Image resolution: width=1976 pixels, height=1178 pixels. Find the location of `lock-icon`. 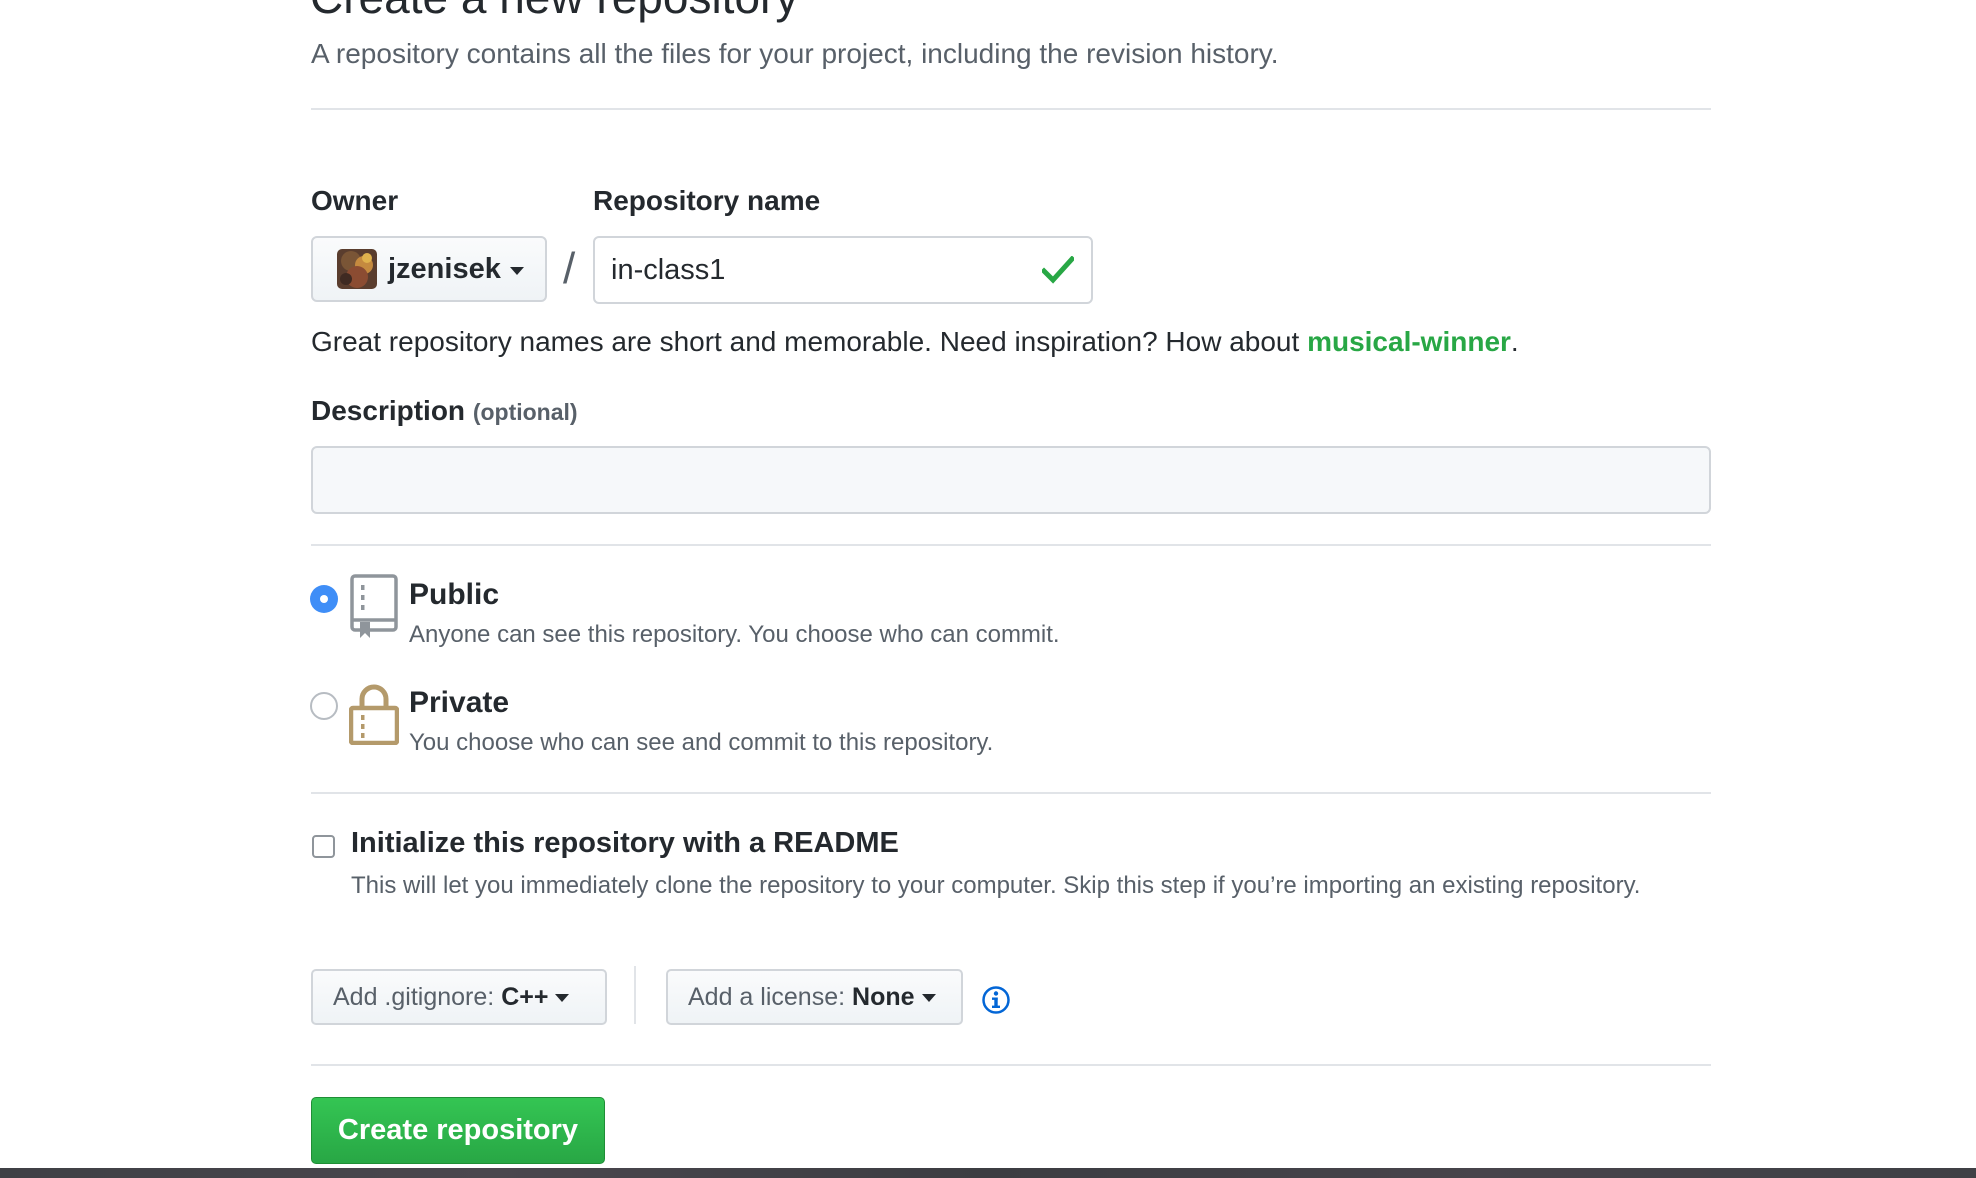

lock-icon is located at coordinates (374, 714).